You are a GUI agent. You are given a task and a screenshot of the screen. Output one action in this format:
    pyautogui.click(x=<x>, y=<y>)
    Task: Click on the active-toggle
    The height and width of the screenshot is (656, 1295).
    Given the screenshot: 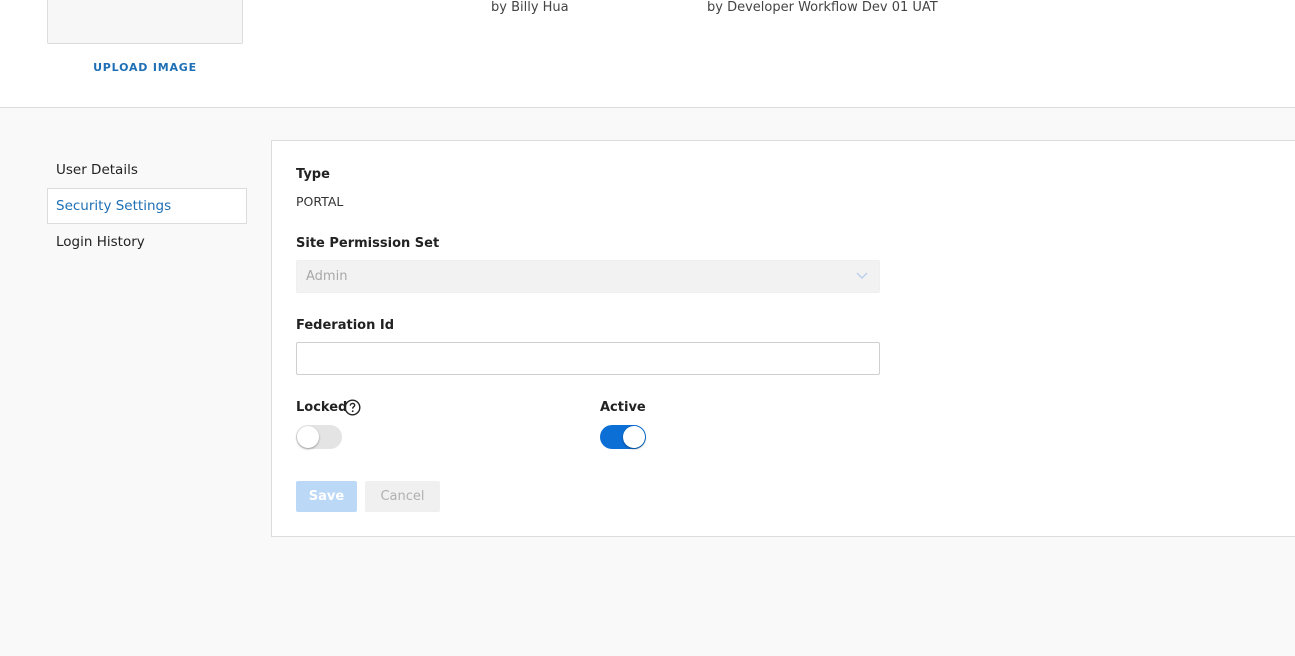 What is the action you would take?
    pyautogui.click(x=623, y=437)
    